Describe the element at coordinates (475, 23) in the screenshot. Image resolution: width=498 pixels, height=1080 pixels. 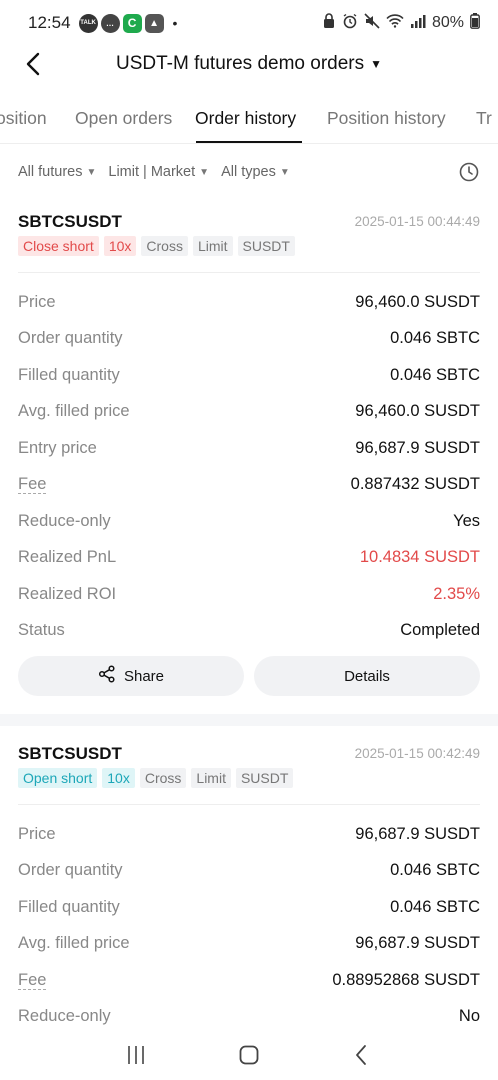
I see `battery-icon` at that location.